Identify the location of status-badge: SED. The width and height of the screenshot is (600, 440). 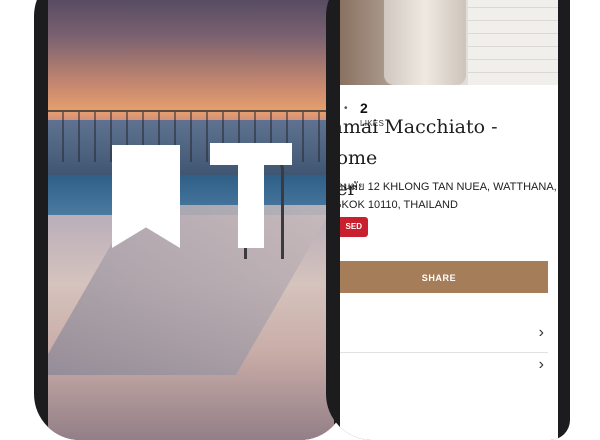
(354, 227).